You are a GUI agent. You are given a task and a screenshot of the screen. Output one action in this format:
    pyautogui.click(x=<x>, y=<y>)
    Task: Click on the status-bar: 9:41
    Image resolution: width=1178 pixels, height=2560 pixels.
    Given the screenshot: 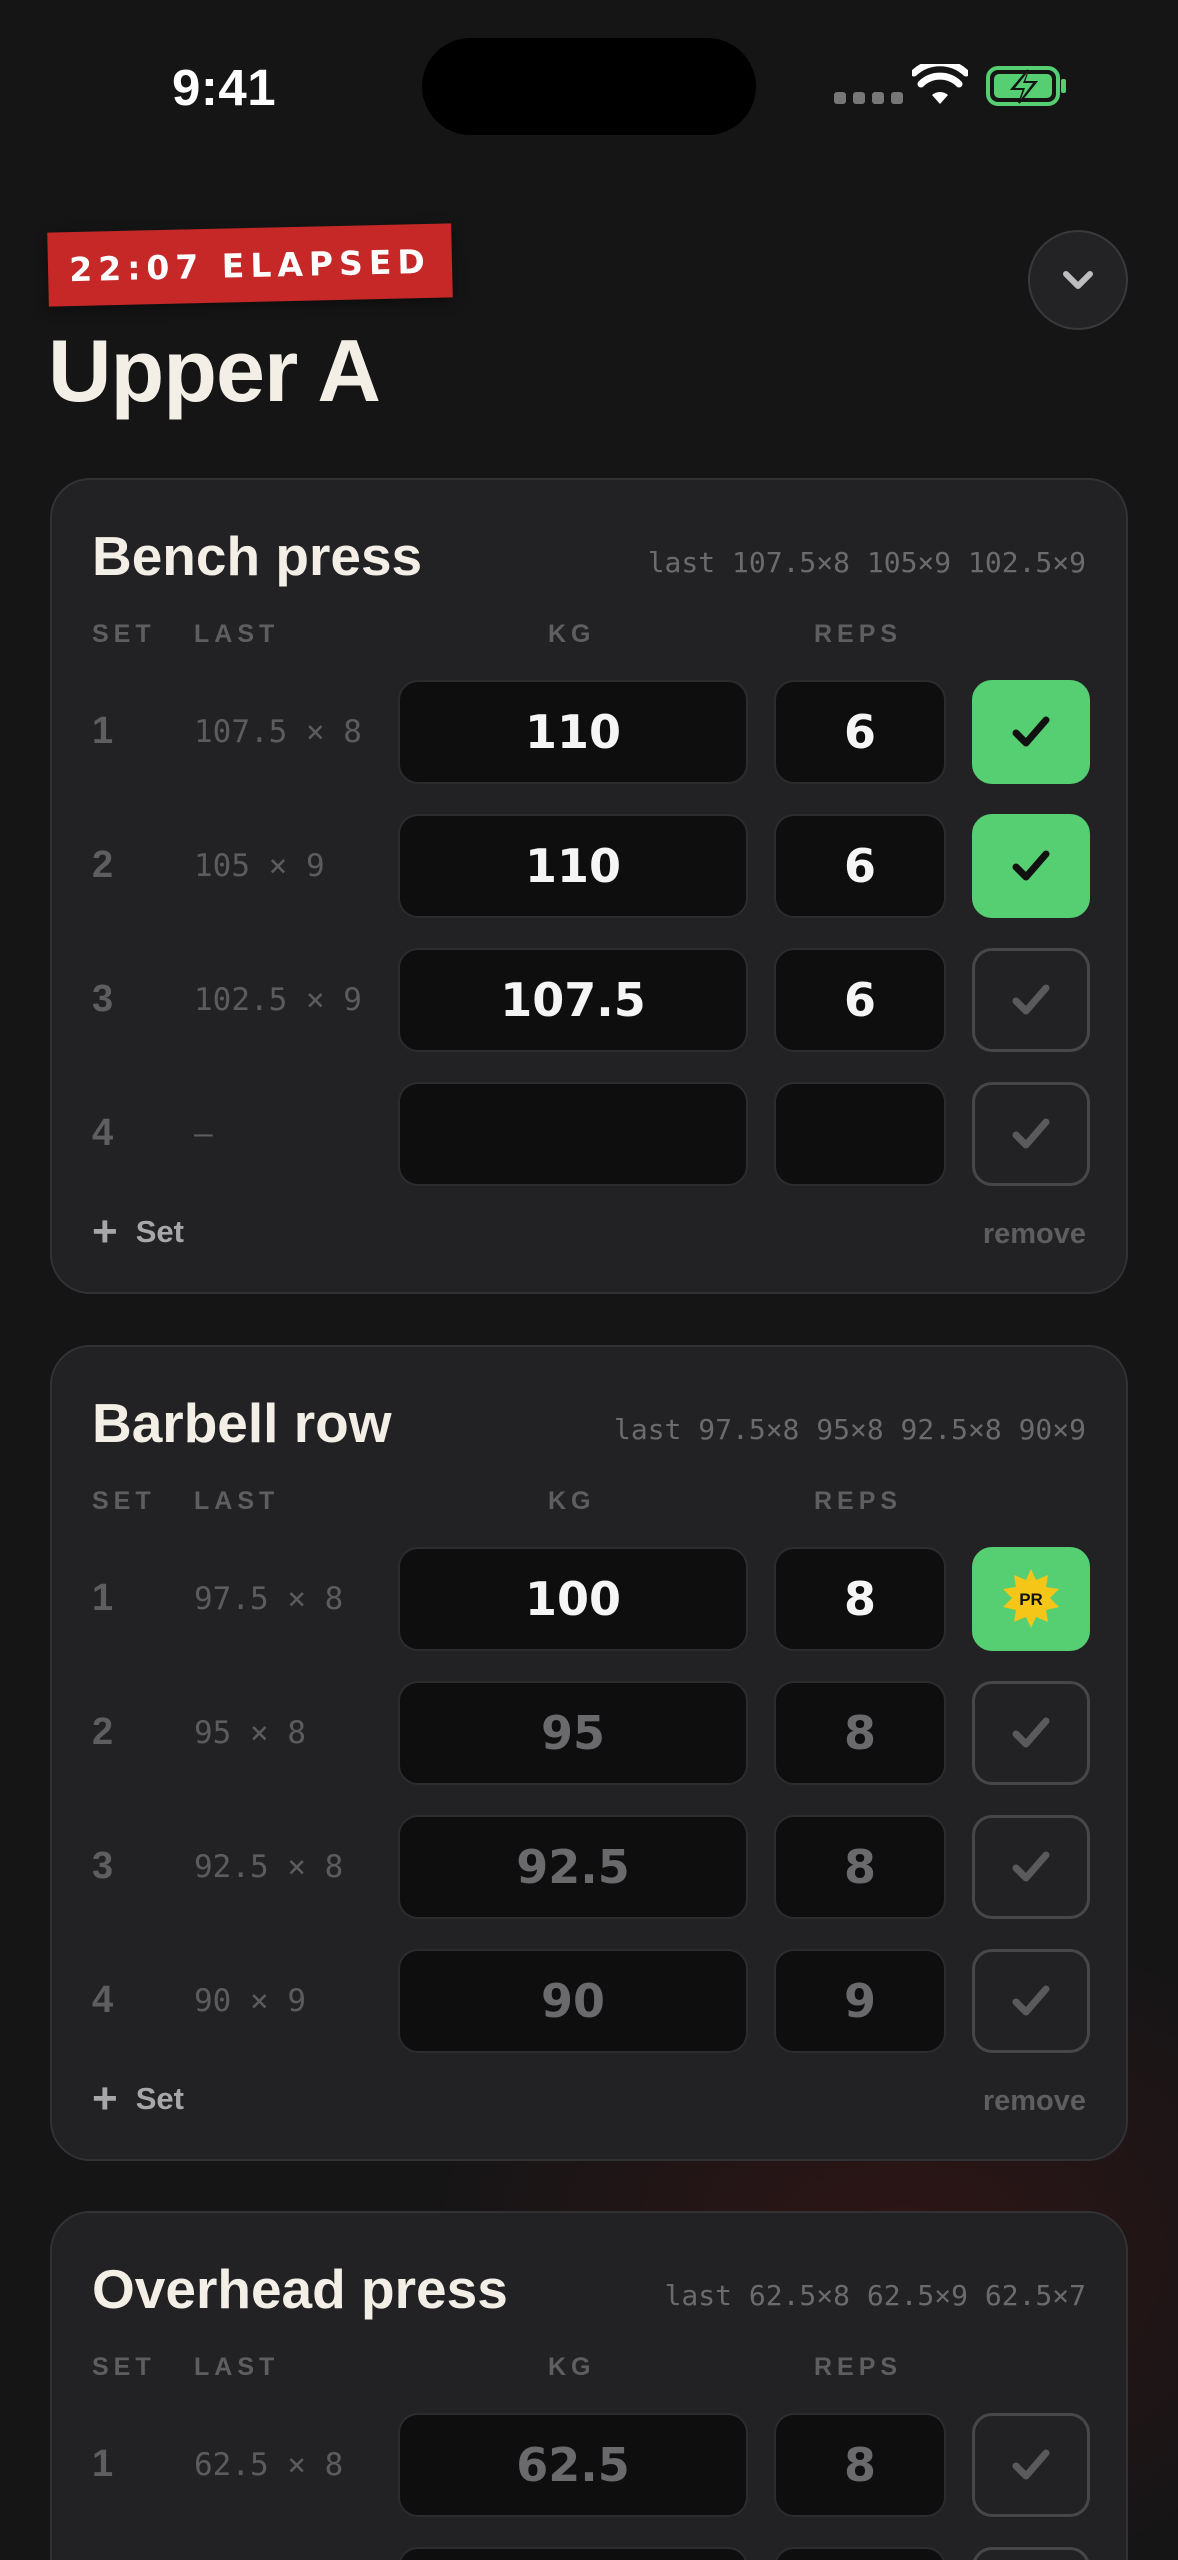 What is the action you would take?
    pyautogui.click(x=589, y=85)
    